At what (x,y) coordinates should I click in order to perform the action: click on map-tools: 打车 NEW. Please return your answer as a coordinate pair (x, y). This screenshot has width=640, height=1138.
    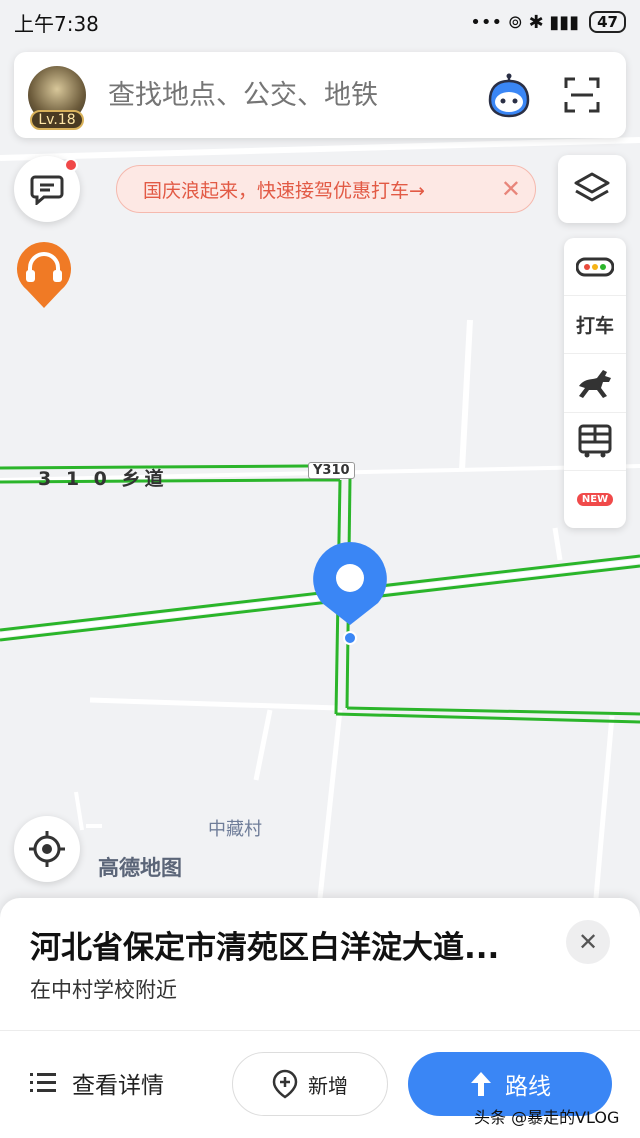
    Looking at the image, I should click on (595, 383).